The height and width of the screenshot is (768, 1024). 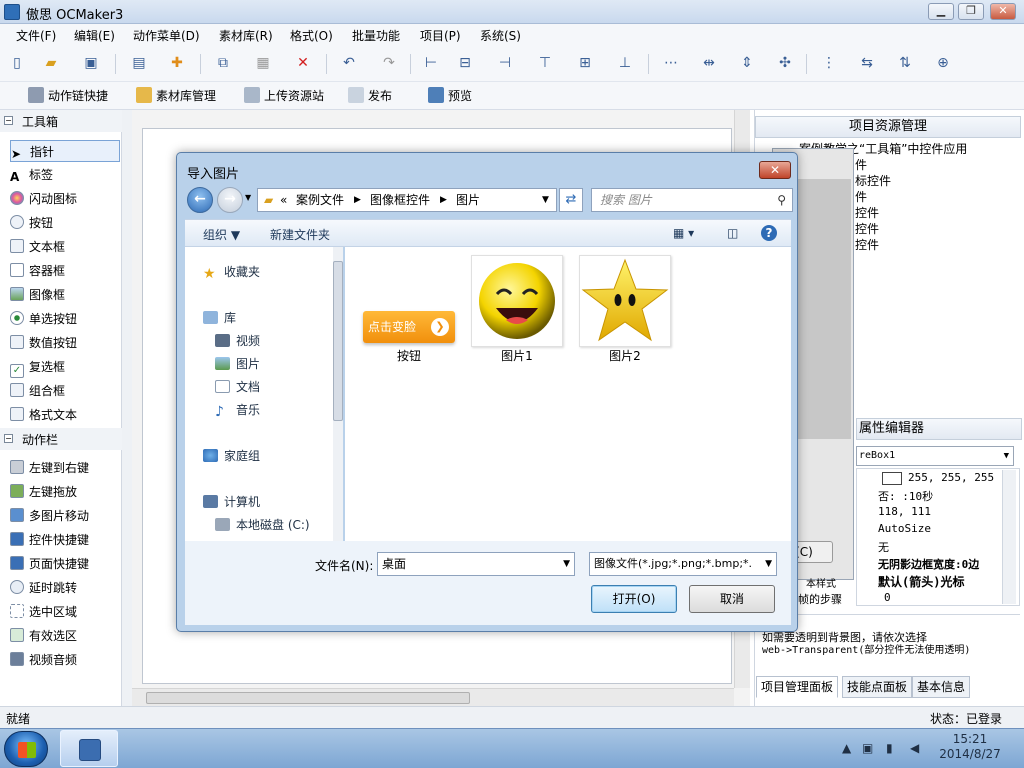 I want to click on property-value: AutoSize, so click(x=904, y=528).